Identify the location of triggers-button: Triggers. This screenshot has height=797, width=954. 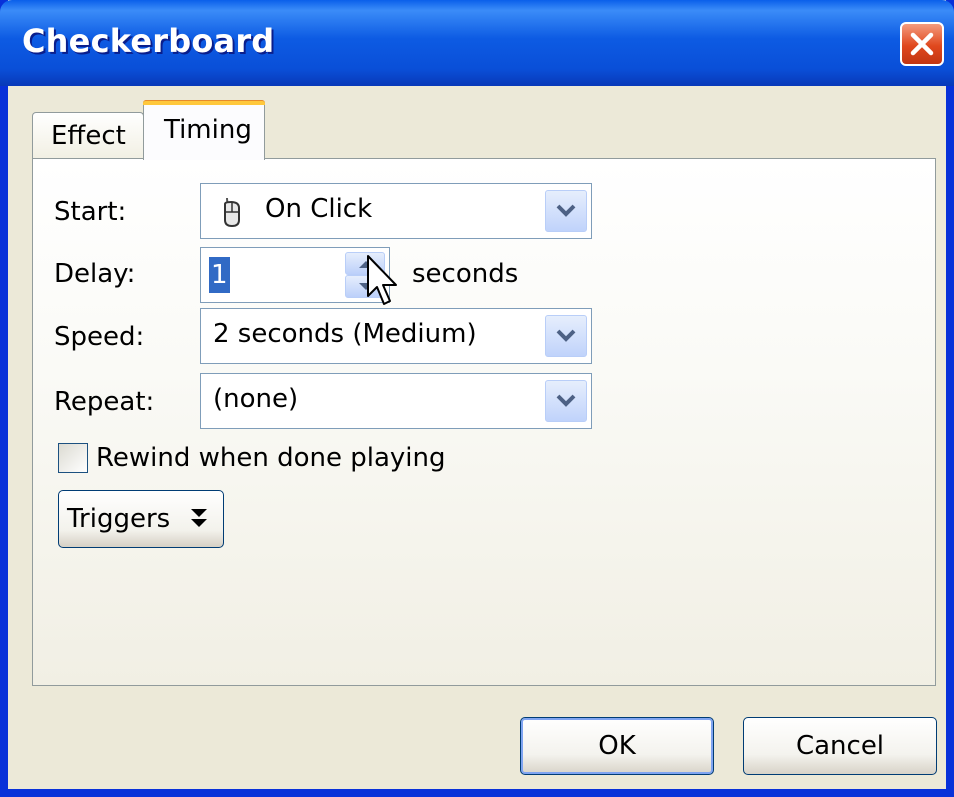
(141, 519).